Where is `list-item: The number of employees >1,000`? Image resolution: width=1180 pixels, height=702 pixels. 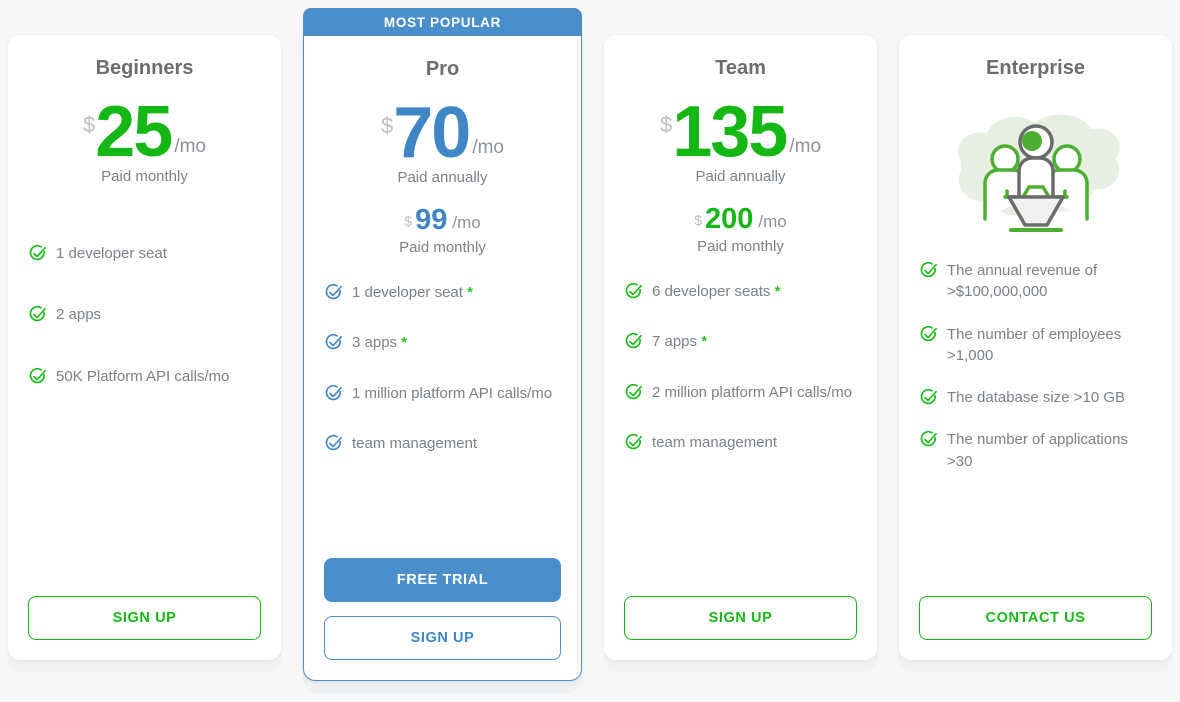 list-item: The number of employees >1,000 is located at coordinates (1035, 345).